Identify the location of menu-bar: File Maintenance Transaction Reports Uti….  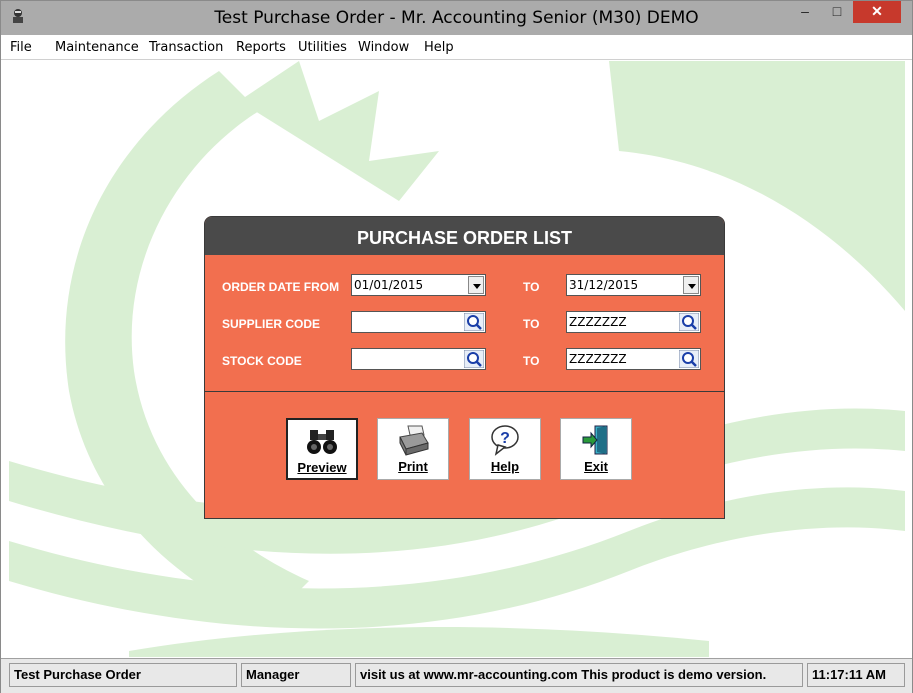
(456, 47).